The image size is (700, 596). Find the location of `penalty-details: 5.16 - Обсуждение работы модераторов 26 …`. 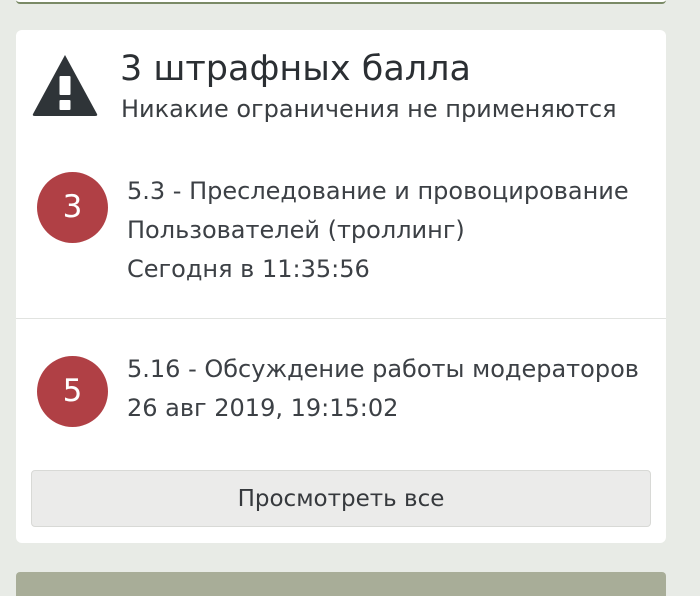

penalty-details: 5.16 - Обсуждение работы модераторов 26 … is located at coordinates (383, 389).